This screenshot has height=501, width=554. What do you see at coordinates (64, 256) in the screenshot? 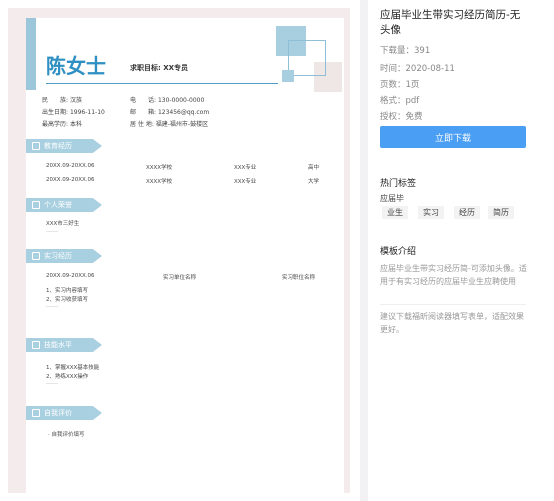
I see `section-experience: 实习经历` at bounding box center [64, 256].